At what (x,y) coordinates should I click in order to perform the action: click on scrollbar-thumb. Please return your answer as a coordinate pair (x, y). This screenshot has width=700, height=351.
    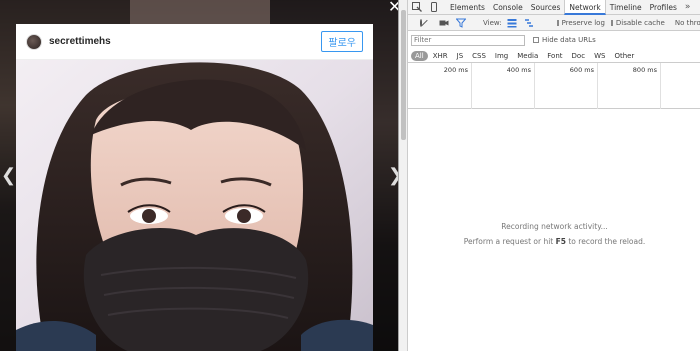
    Looking at the image, I should click on (403, 75).